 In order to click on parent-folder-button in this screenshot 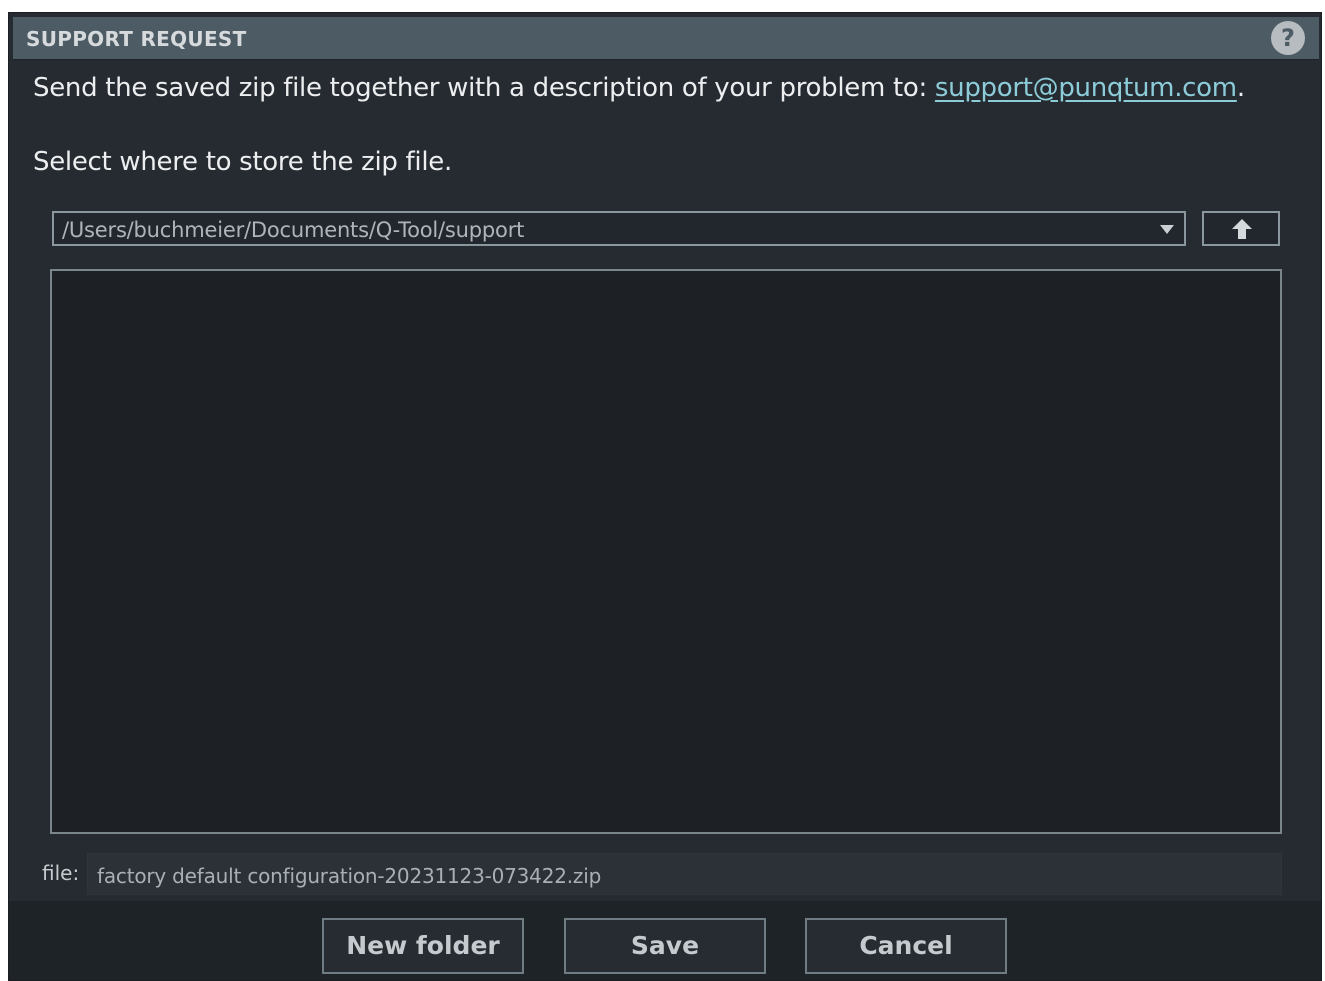, I will do `click(1241, 228)`.